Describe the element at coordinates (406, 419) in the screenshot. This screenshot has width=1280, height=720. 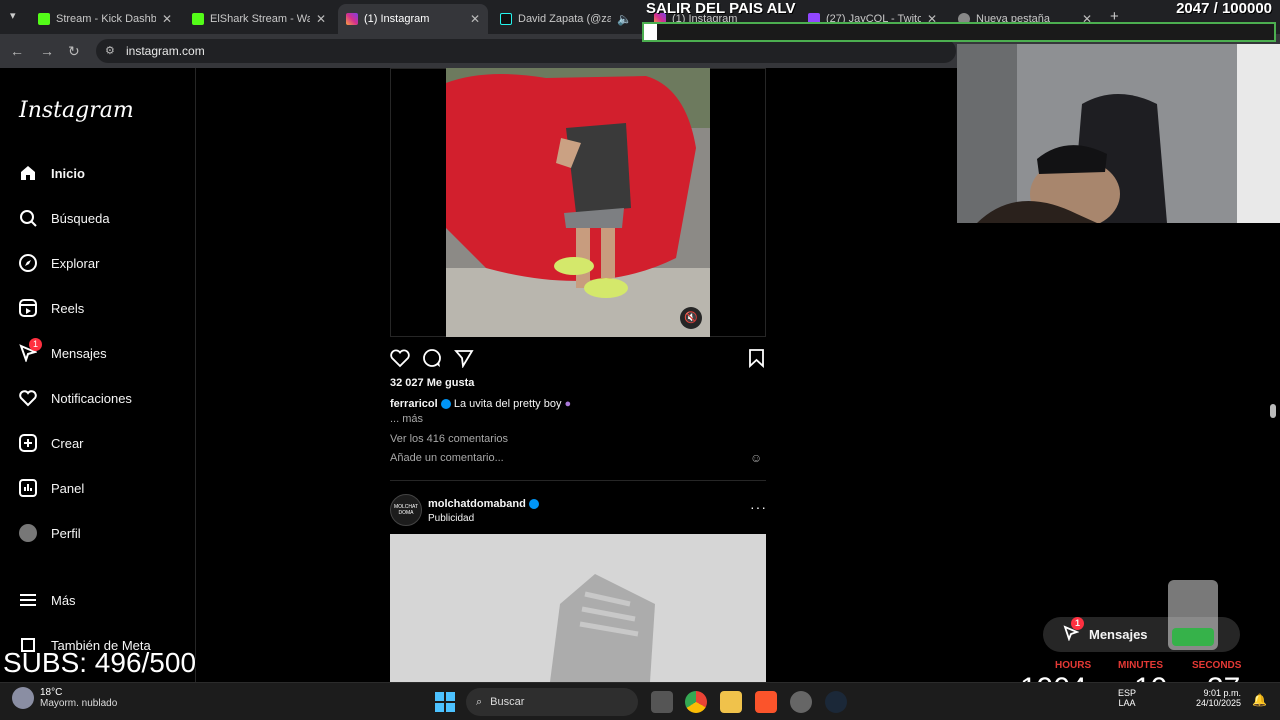
I see `more-link: ... más` at that location.